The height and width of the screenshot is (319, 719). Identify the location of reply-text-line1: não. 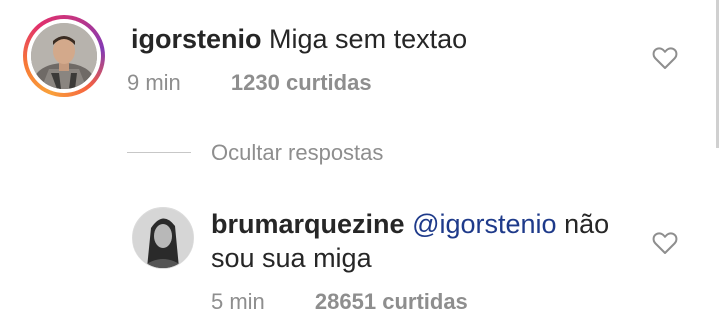
(587, 224).